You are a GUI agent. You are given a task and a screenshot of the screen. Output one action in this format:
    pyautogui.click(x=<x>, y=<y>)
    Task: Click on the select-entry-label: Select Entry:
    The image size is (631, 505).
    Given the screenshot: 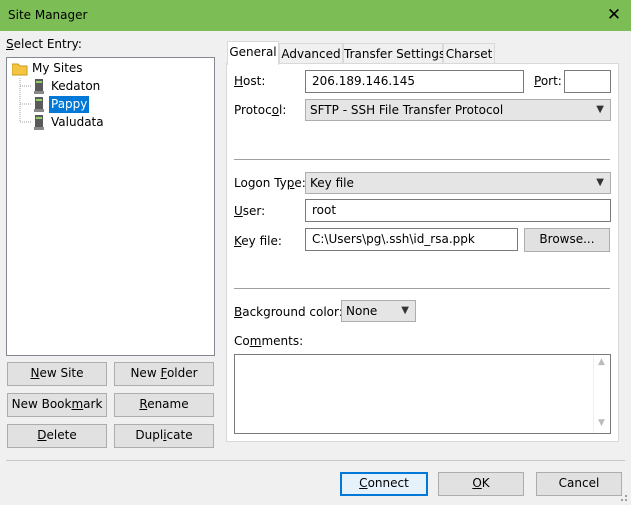 What is the action you would take?
    pyautogui.click(x=44, y=44)
    